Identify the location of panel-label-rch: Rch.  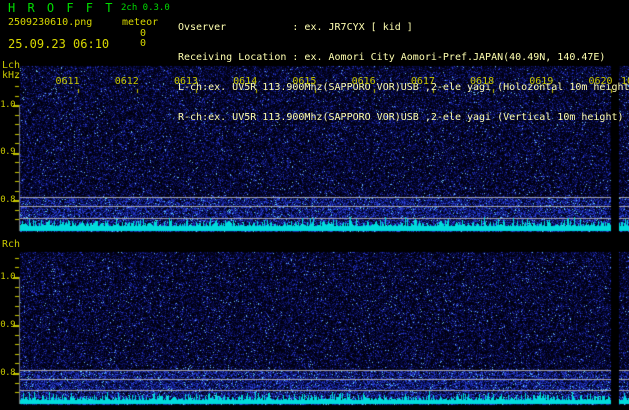
(11, 244).